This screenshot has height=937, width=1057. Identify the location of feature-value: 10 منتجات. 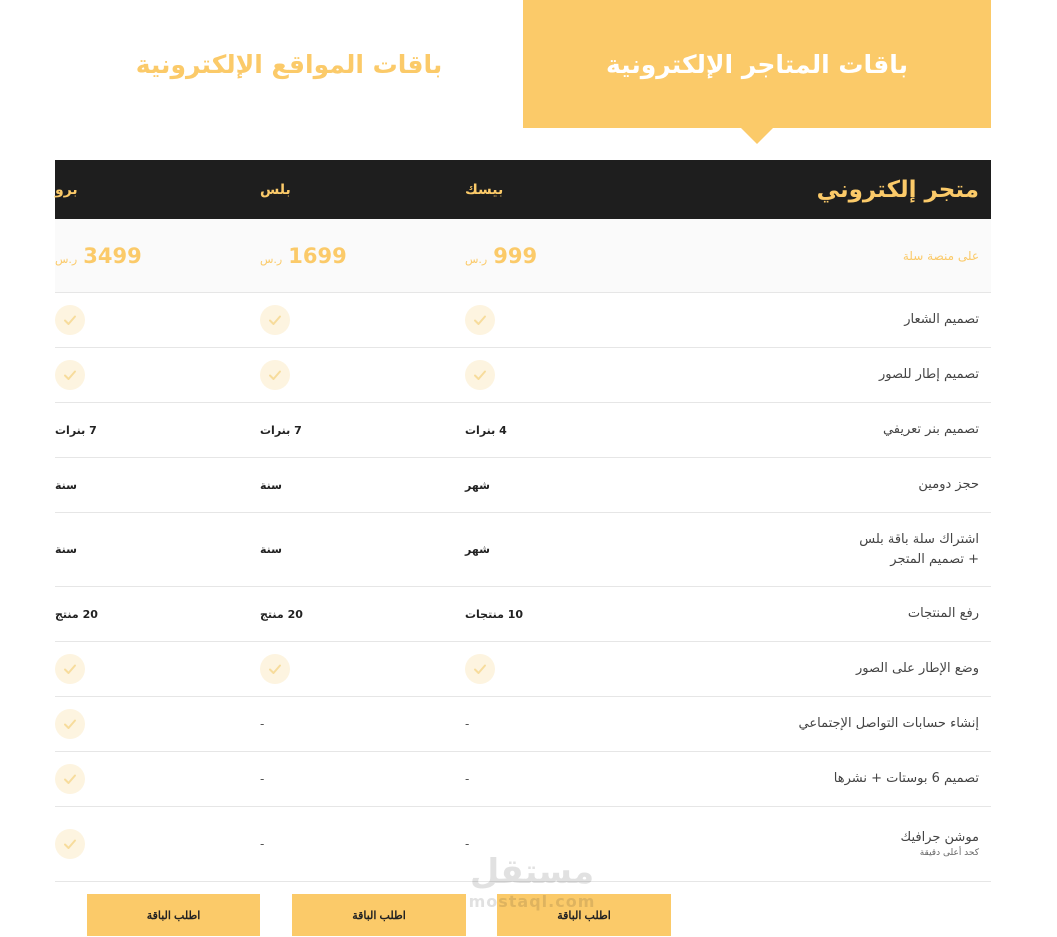
(494, 614).